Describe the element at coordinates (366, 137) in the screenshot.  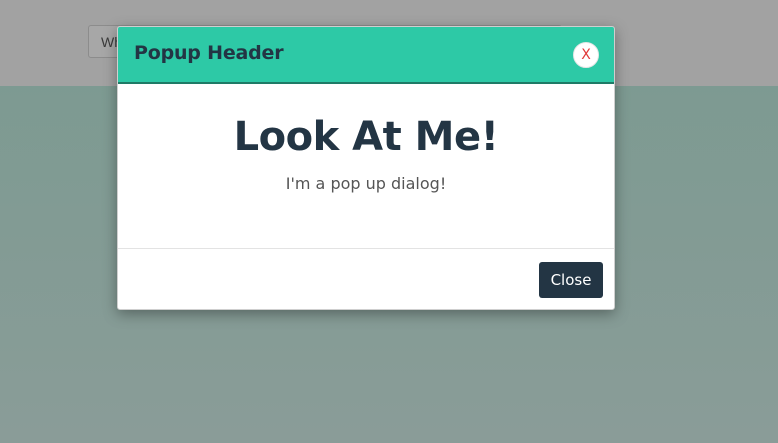
I see `popup-heading: Look At Me!` at that location.